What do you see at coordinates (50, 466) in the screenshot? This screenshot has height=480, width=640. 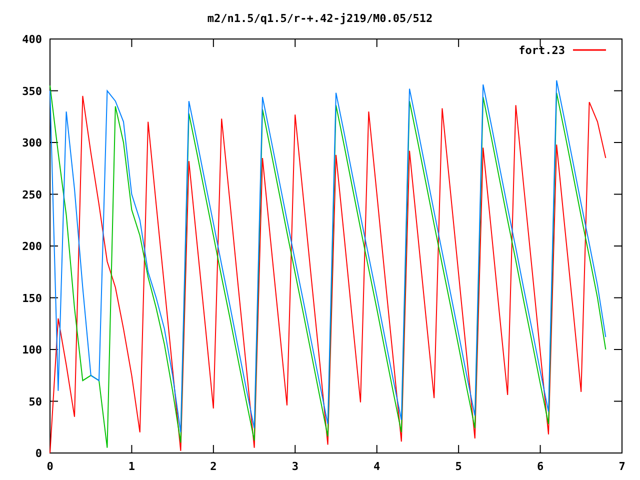 I see `x-tick-label: 0` at bounding box center [50, 466].